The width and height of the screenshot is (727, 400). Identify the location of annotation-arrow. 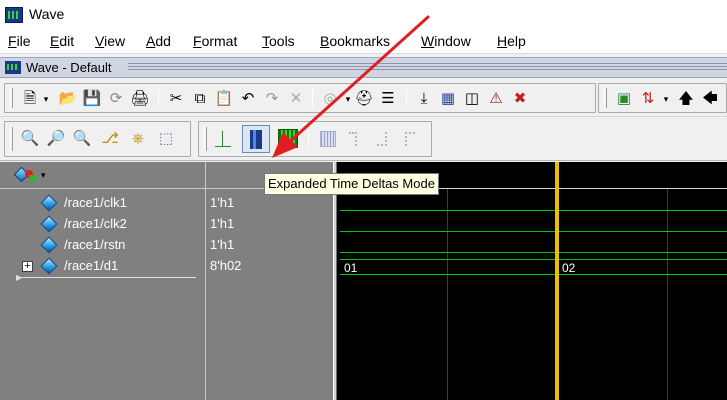
(351, 86).